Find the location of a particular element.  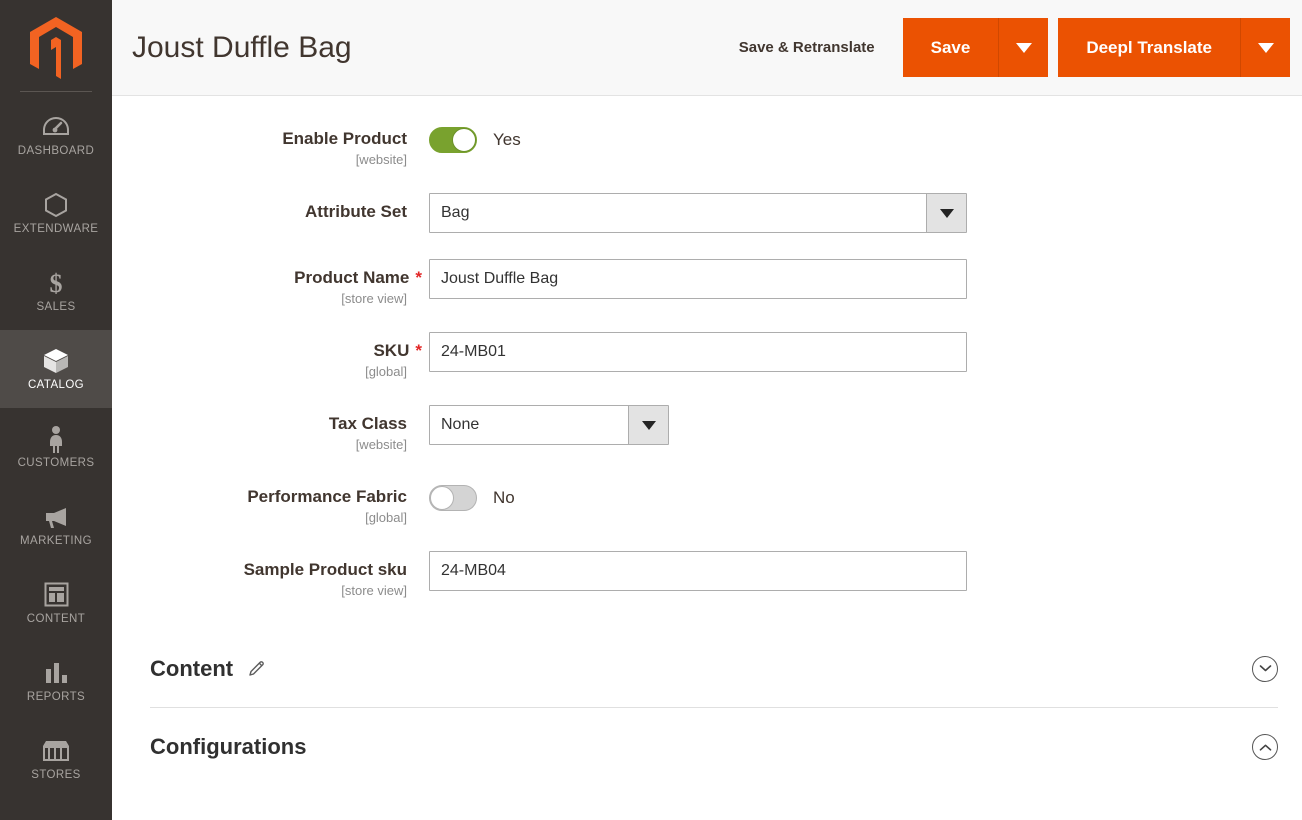

save-button: Save is located at coordinates (950, 47).